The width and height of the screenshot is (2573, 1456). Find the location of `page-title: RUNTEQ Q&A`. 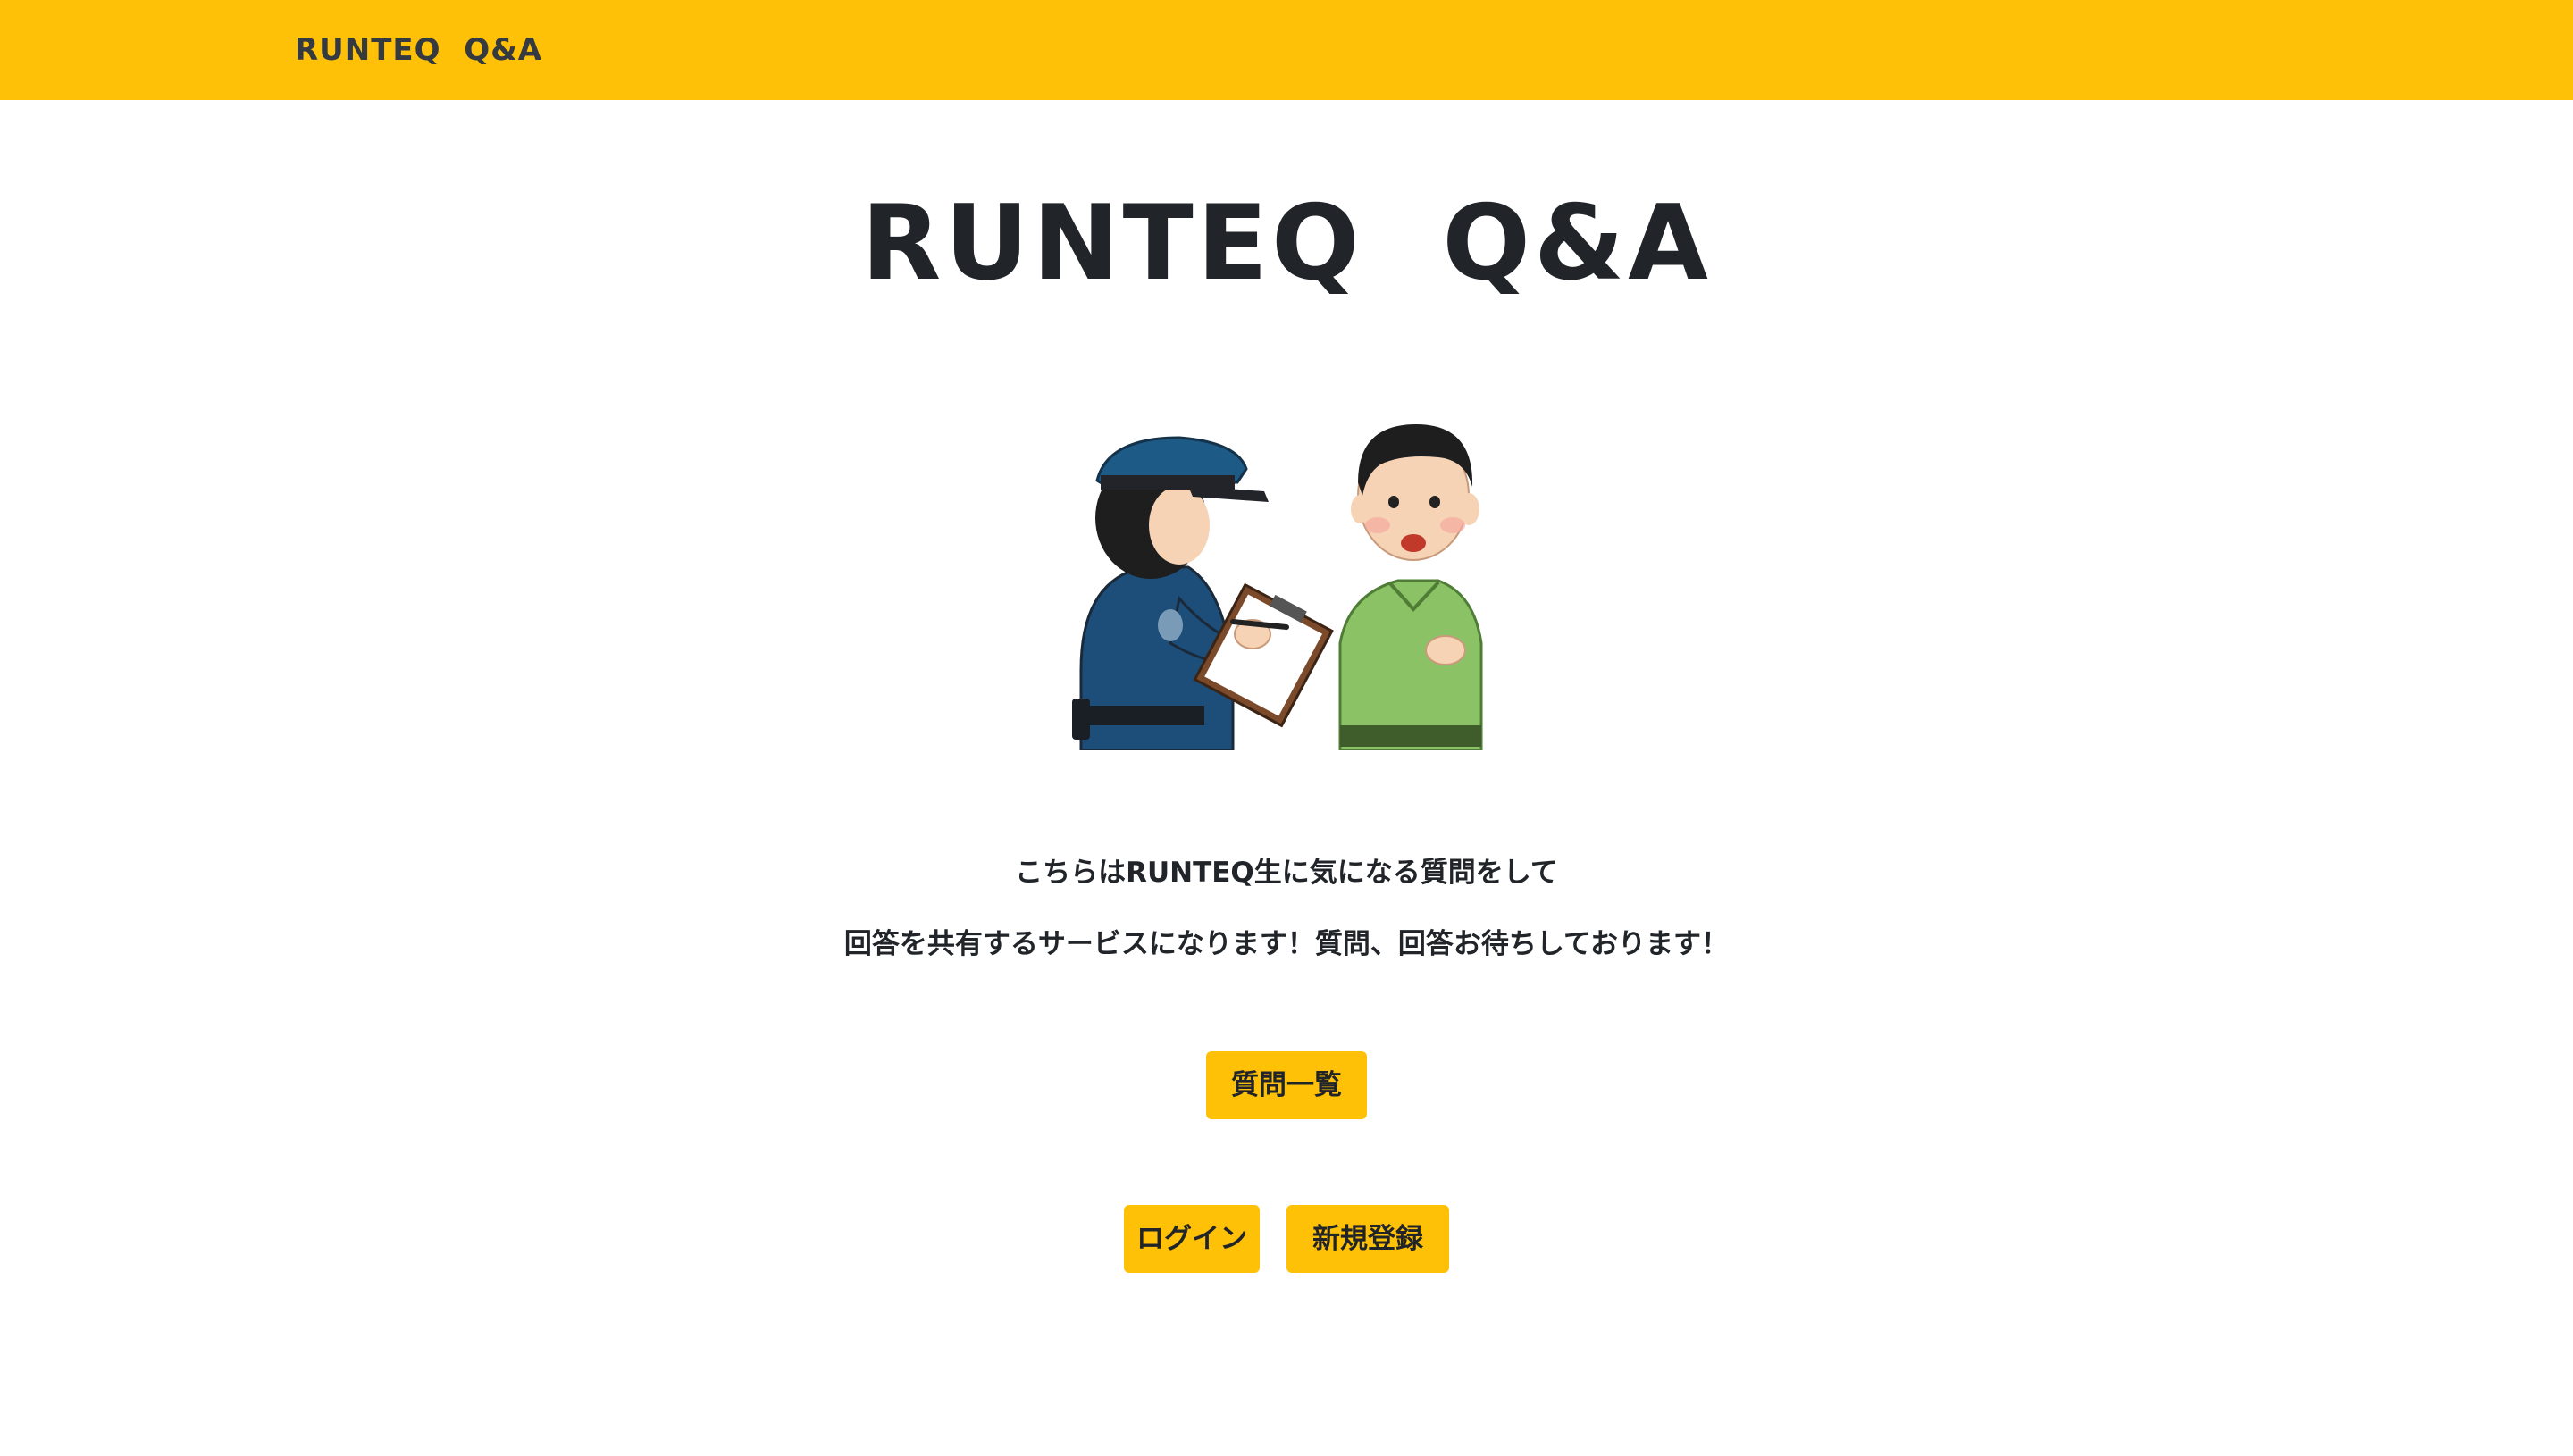

page-title: RUNTEQ Q&A is located at coordinates (1286, 243).